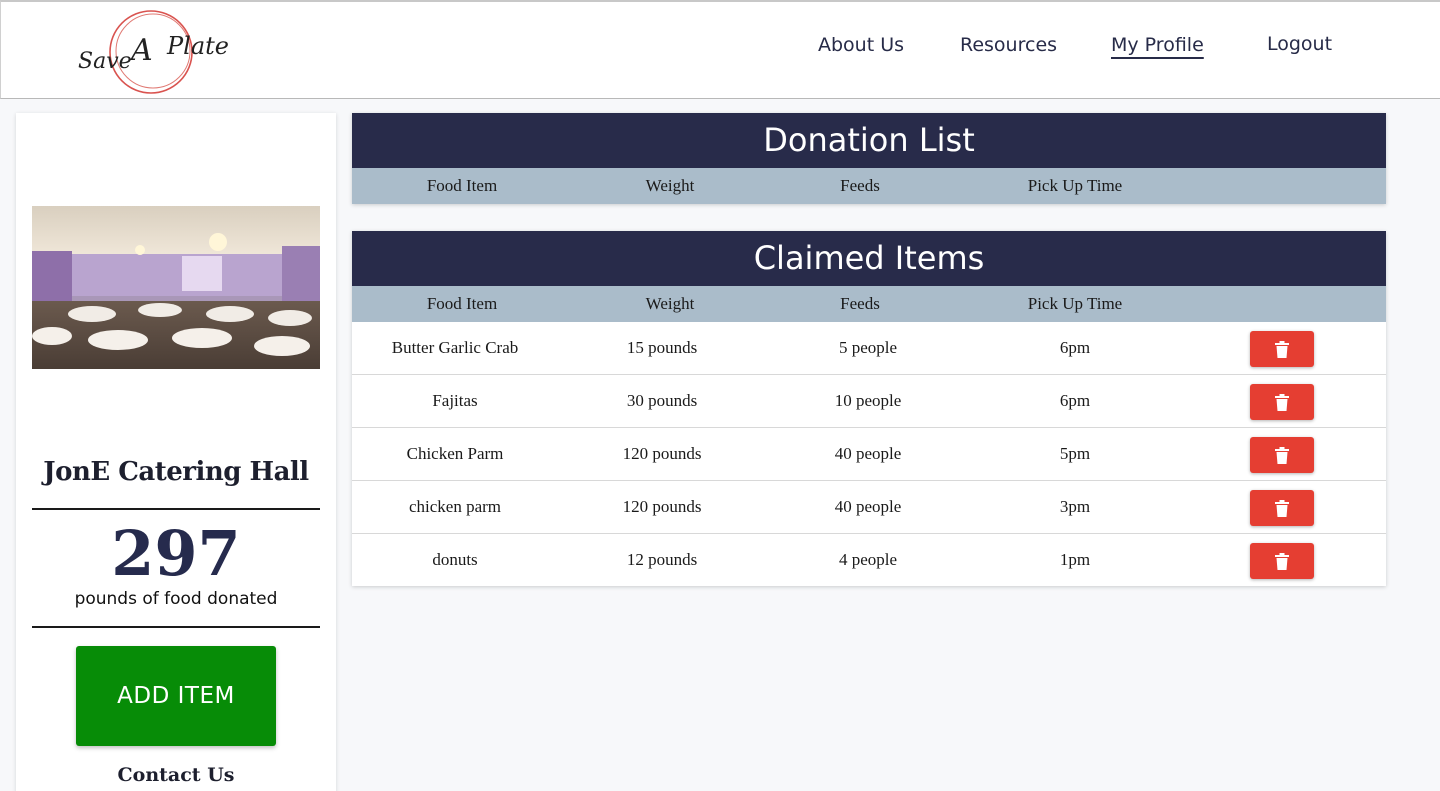 This screenshot has width=1440, height=791. Describe the element at coordinates (1157, 45) in the screenshot. I see `nav-my-profile: My Profile` at that location.